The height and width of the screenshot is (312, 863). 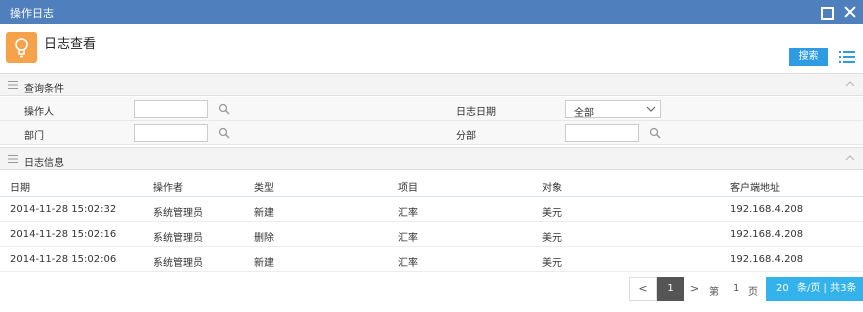 What do you see at coordinates (39, 112) in the screenshot?
I see `operator-label: 操作人` at bounding box center [39, 112].